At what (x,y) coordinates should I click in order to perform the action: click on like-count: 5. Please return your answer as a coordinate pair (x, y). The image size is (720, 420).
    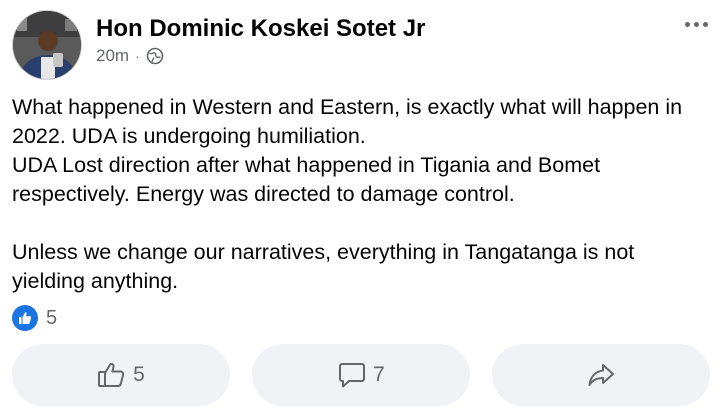
    Looking at the image, I should click on (139, 374).